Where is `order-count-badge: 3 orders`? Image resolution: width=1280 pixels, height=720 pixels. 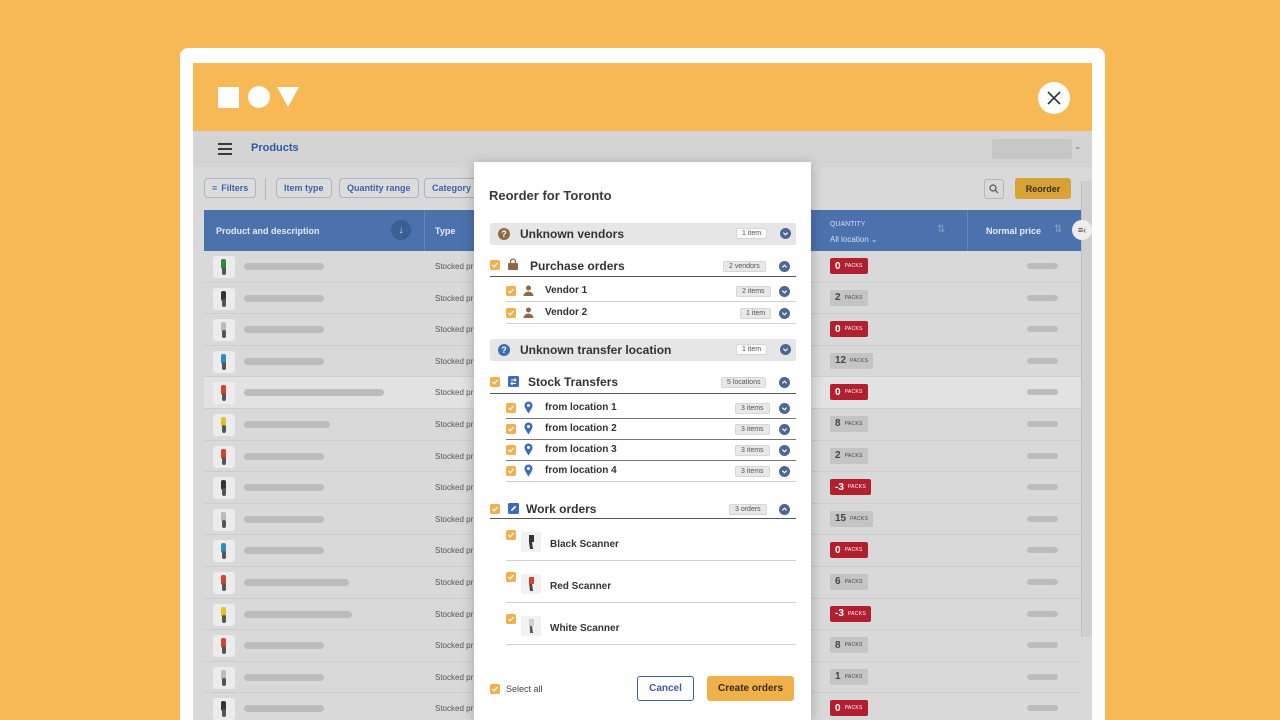
order-count-badge: 3 orders is located at coordinates (748, 509).